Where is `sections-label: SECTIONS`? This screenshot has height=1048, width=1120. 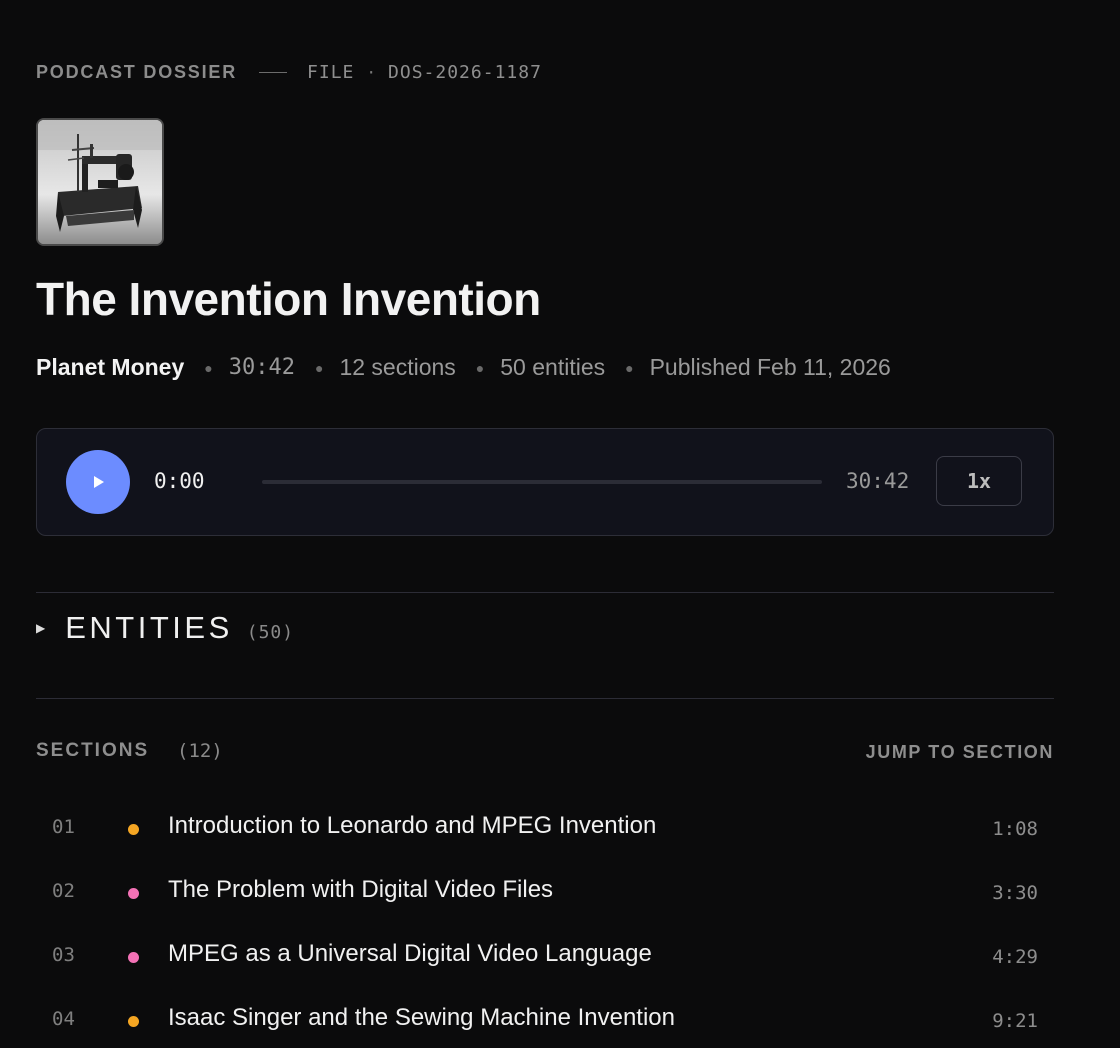 sections-label: SECTIONS is located at coordinates (93, 750).